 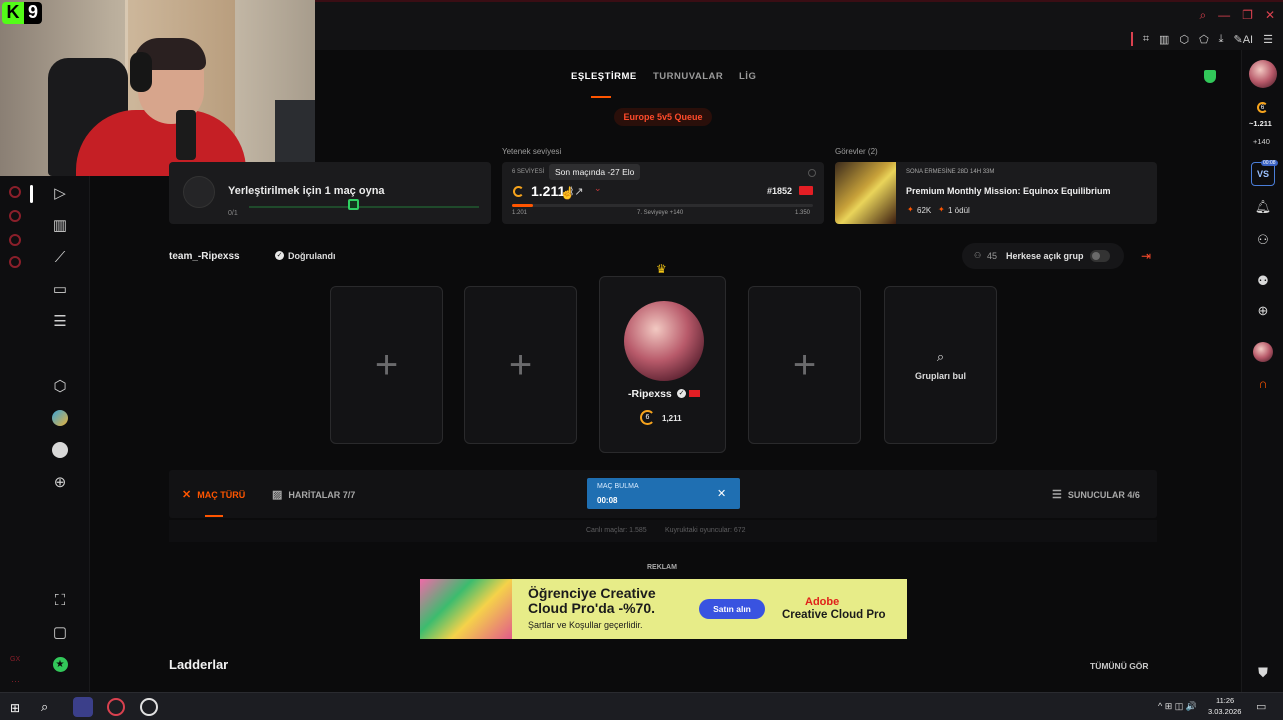 What do you see at coordinates (1263, 207) in the screenshot?
I see `notifications-icon: 🔔︎` at bounding box center [1263, 207].